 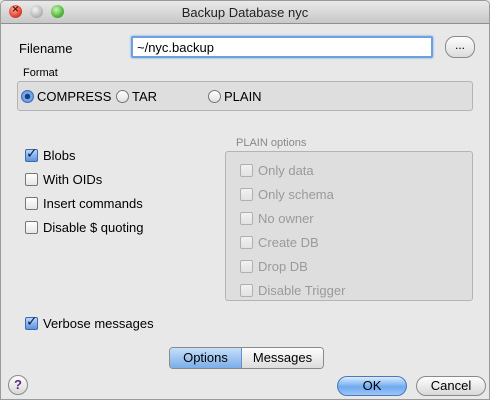 I want to click on radio-selected-icon, so click(x=27, y=96).